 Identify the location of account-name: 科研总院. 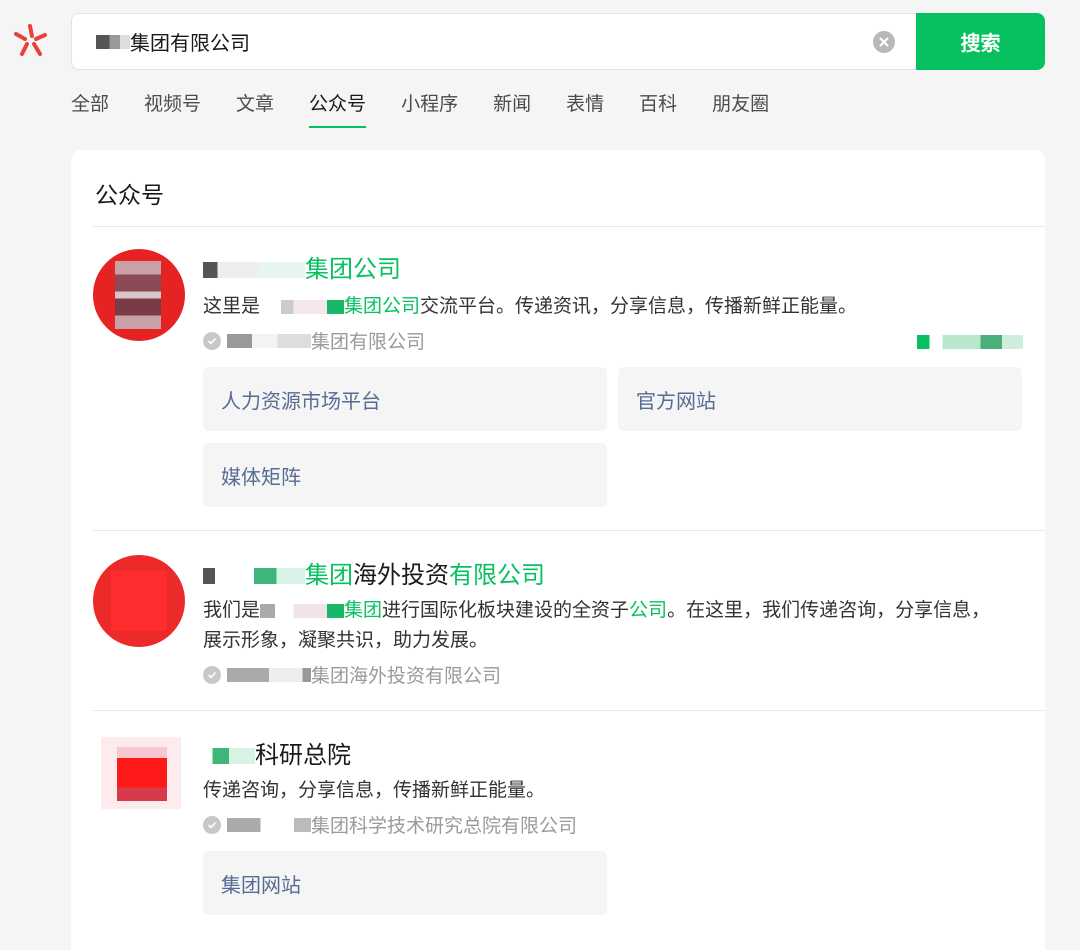
(277, 752).